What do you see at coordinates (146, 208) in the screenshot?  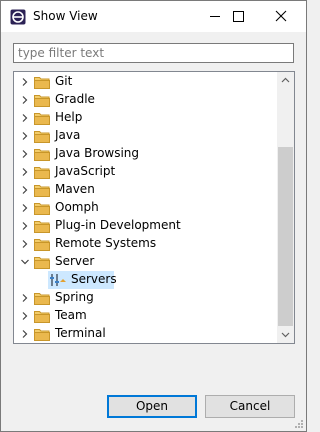 I see `tree-category-item: Oomph` at bounding box center [146, 208].